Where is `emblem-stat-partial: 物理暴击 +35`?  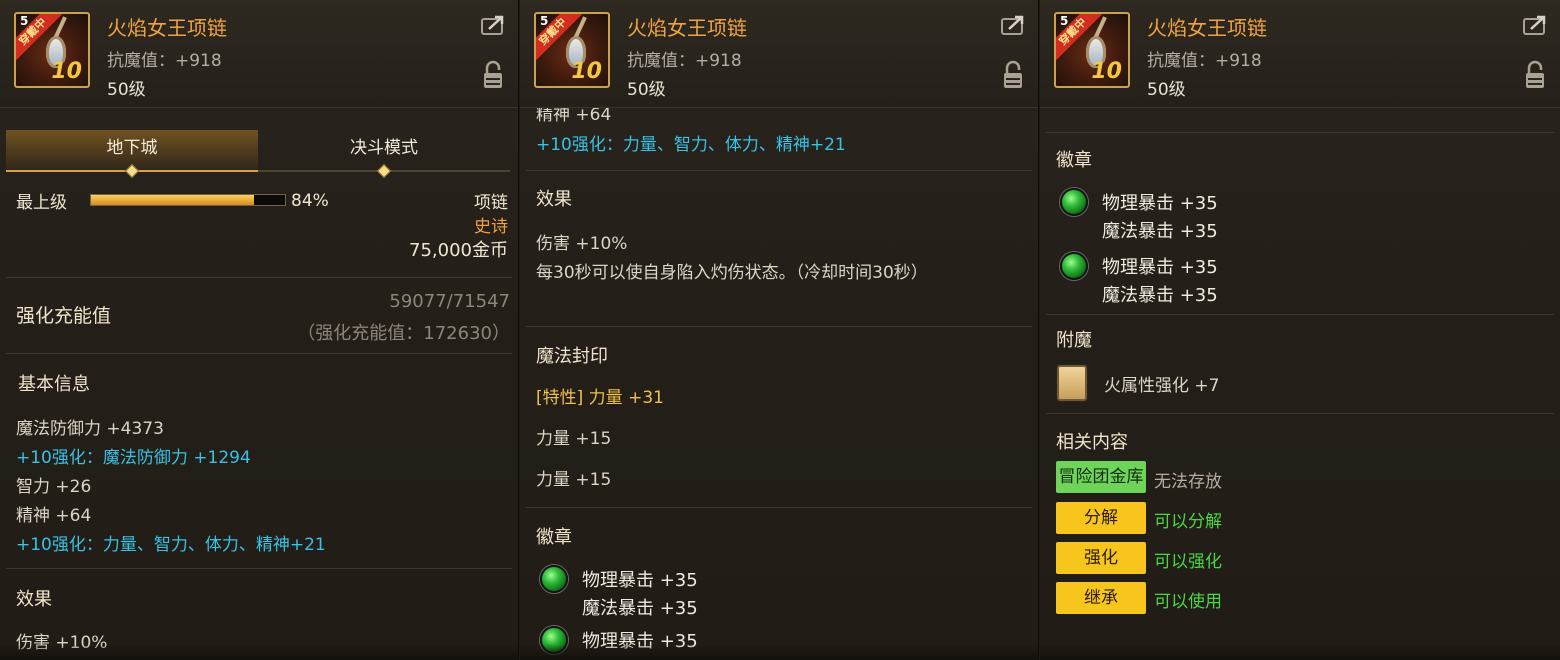 emblem-stat-partial: 物理暴击 +35 is located at coordinates (640, 641).